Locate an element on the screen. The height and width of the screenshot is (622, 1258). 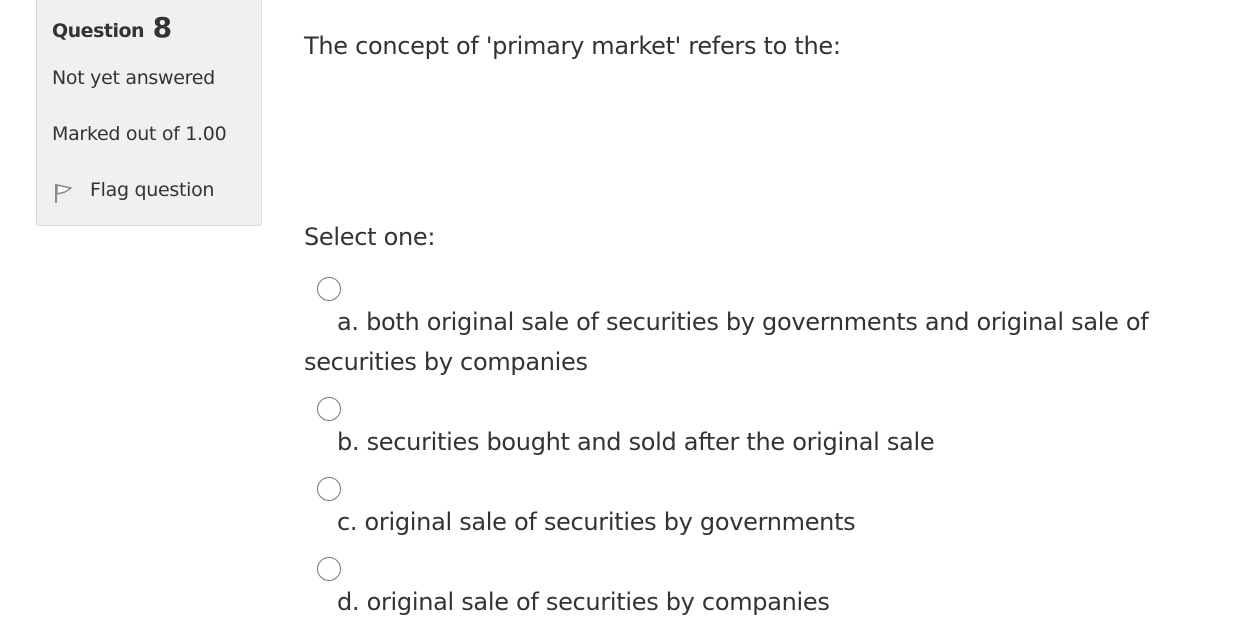
flag-question-label: Flag question is located at coordinates (152, 190).